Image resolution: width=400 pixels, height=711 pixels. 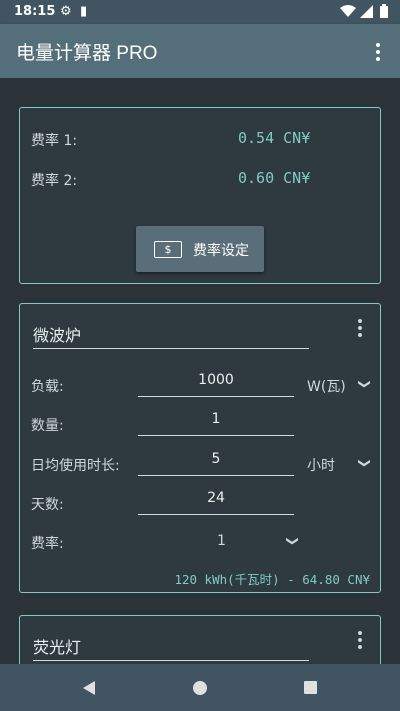 I want to click on app-bar: 电量计算器 PRO, so click(x=200, y=51).